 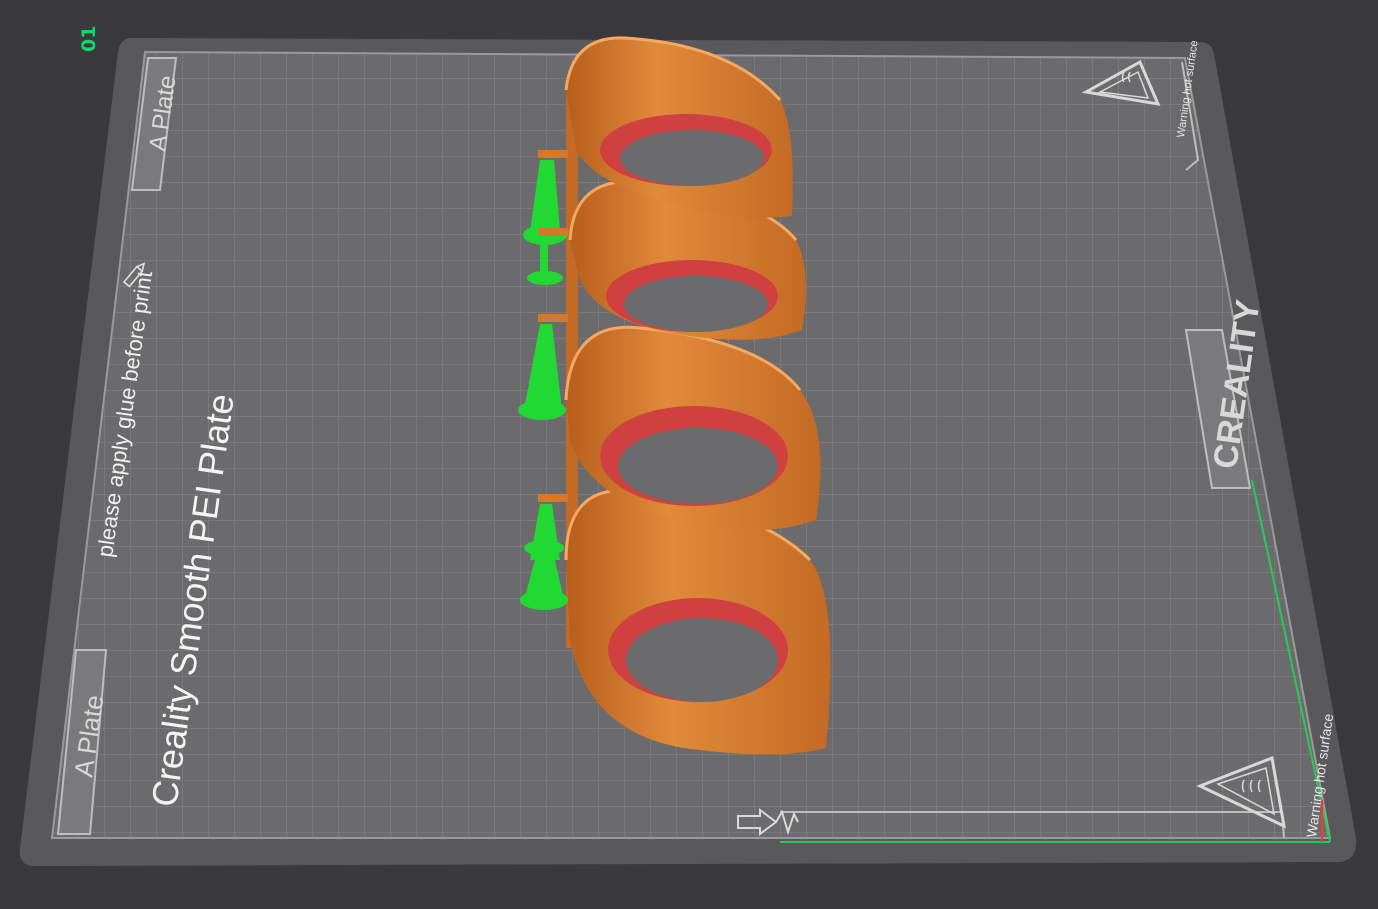 I want to click on plate-index-label: 01, so click(x=89, y=39).